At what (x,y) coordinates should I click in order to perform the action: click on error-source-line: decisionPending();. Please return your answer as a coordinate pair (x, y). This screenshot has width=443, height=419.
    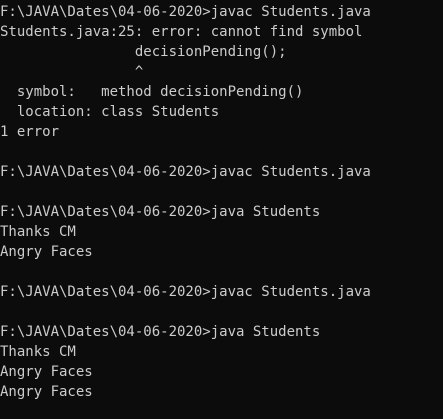
    Looking at the image, I should click on (143, 52).